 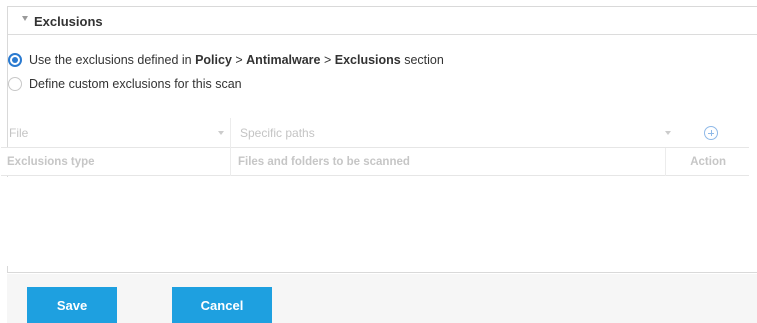 What do you see at coordinates (277, 133) in the screenshot?
I see `paths-value: Specific paths` at bounding box center [277, 133].